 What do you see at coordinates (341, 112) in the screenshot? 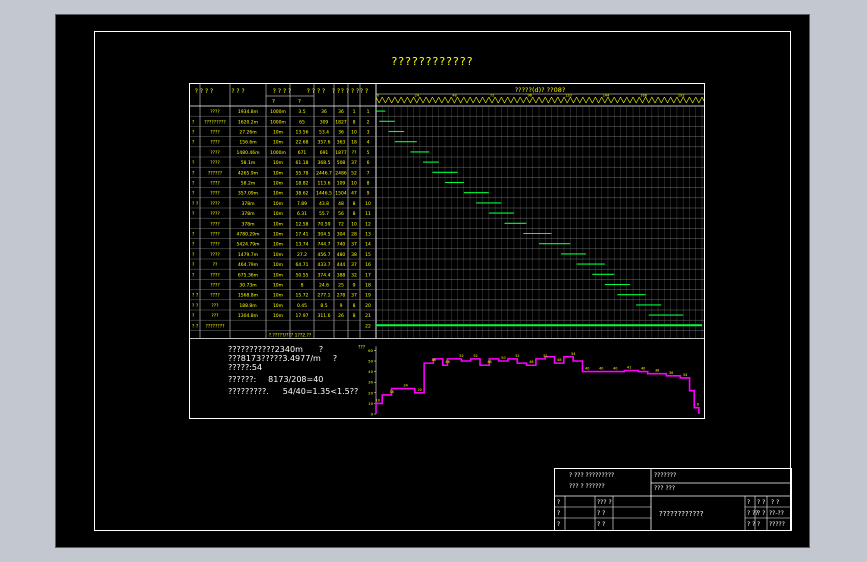
I see `row-c3: 36` at bounding box center [341, 112].